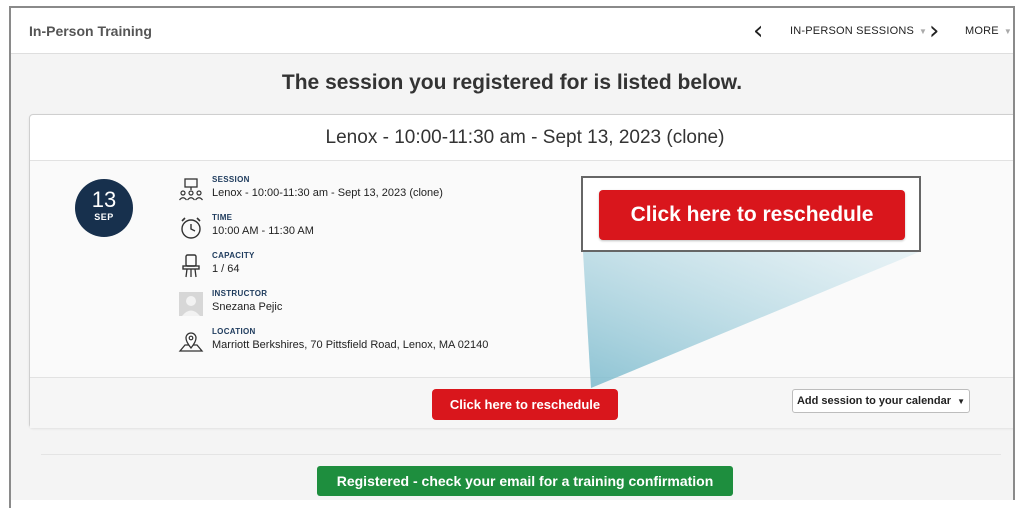 The image size is (1021, 508). Describe the element at coordinates (191, 342) in the screenshot. I see `map-pin-icon` at that location.